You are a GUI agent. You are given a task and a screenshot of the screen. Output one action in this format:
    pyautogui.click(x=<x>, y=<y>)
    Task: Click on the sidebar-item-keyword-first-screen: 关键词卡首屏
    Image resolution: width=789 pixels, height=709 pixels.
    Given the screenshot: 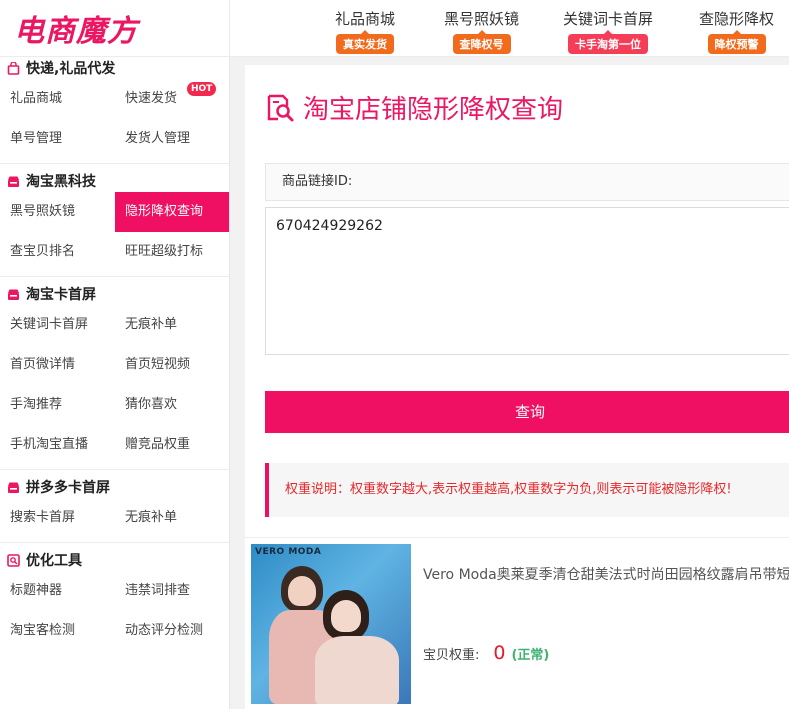 What is the action you would take?
    pyautogui.click(x=57, y=325)
    